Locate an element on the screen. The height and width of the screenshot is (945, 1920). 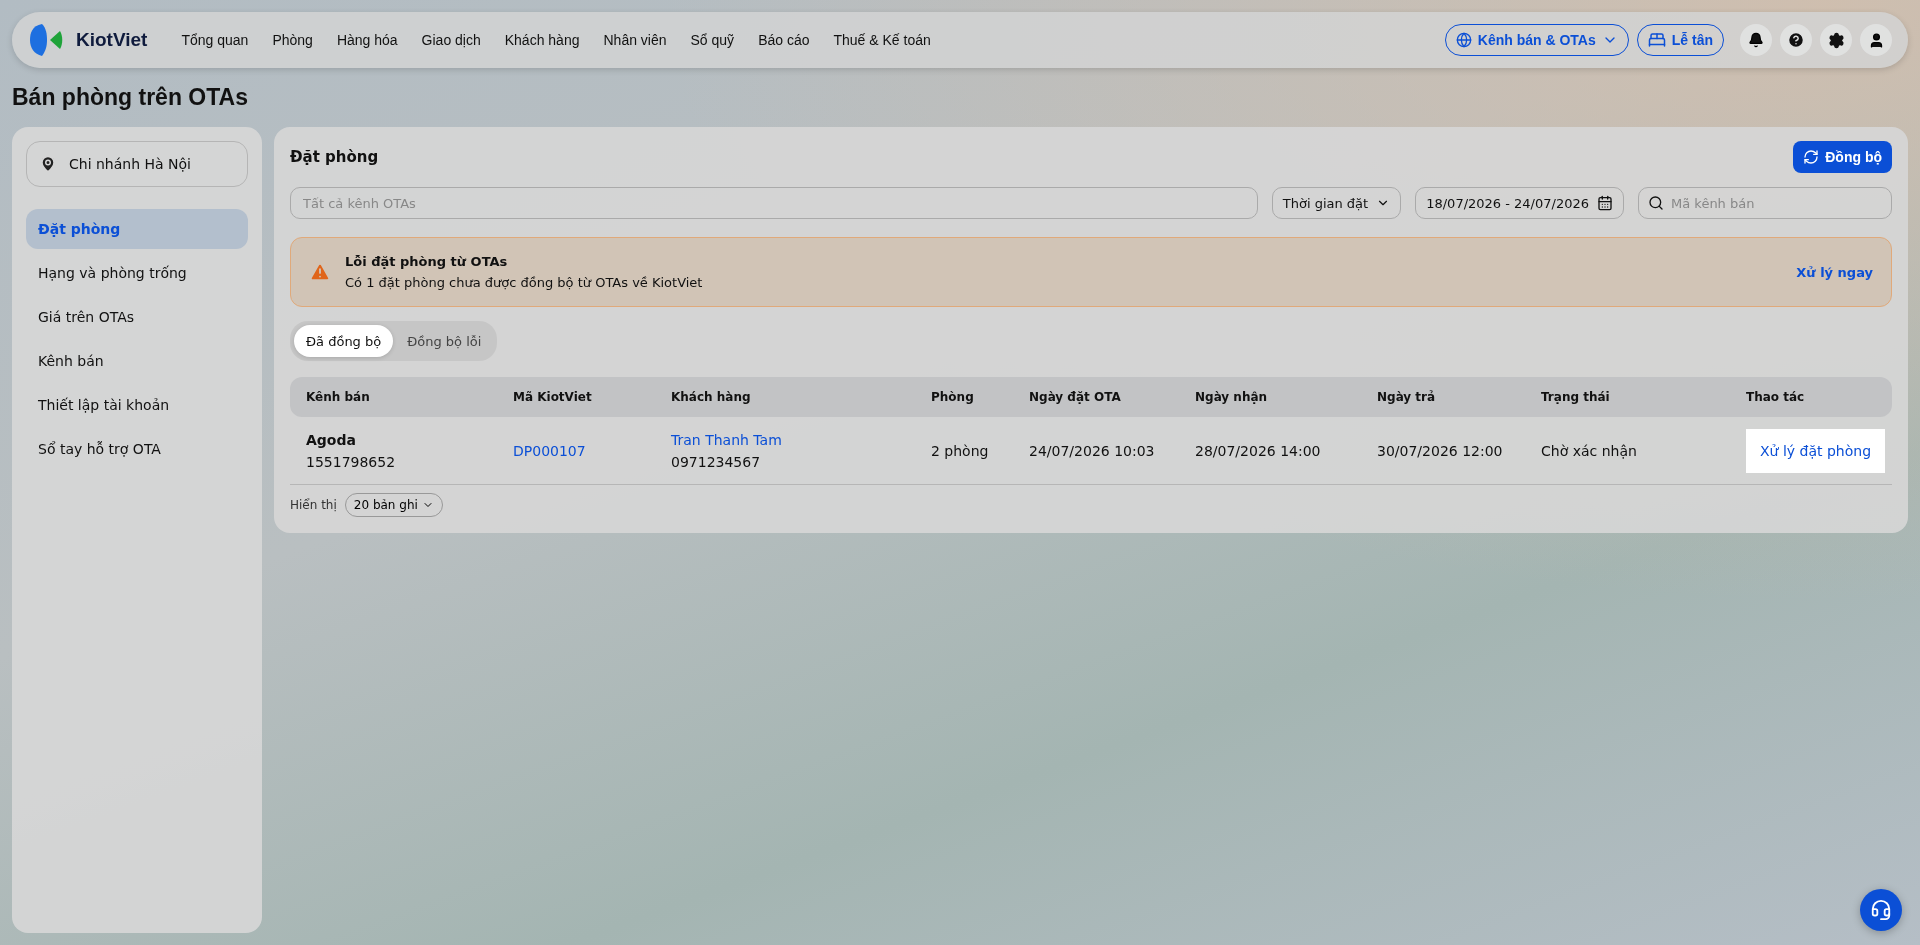
headset-icon is located at coordinates (1881, 910).